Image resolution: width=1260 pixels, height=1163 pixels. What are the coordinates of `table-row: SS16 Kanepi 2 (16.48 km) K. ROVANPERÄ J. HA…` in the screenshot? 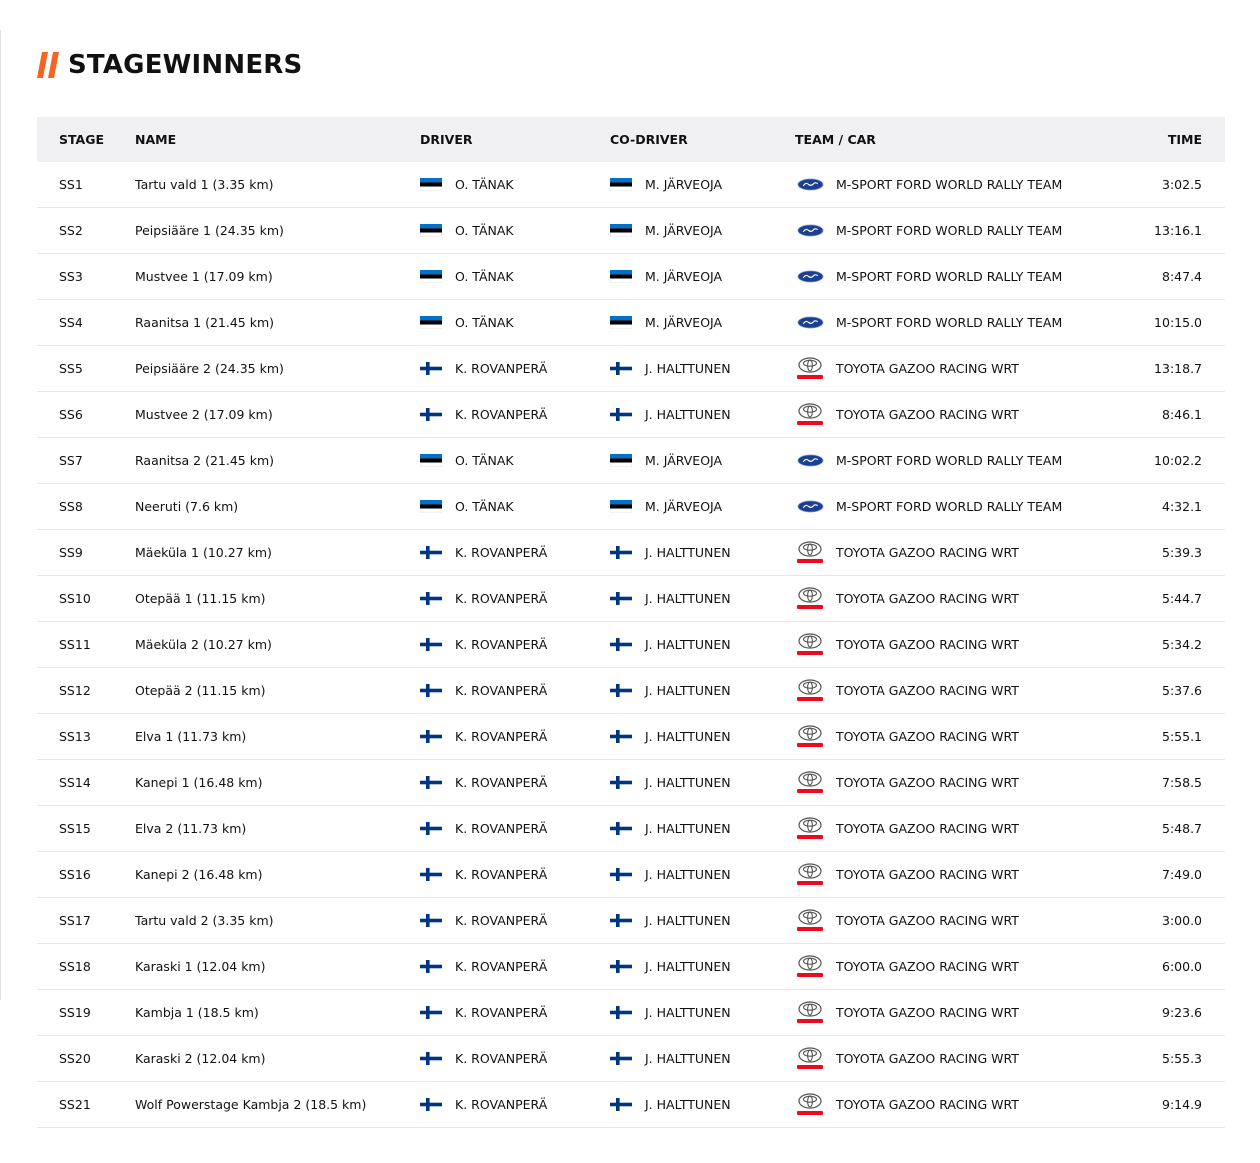 It's located at (631, 875).